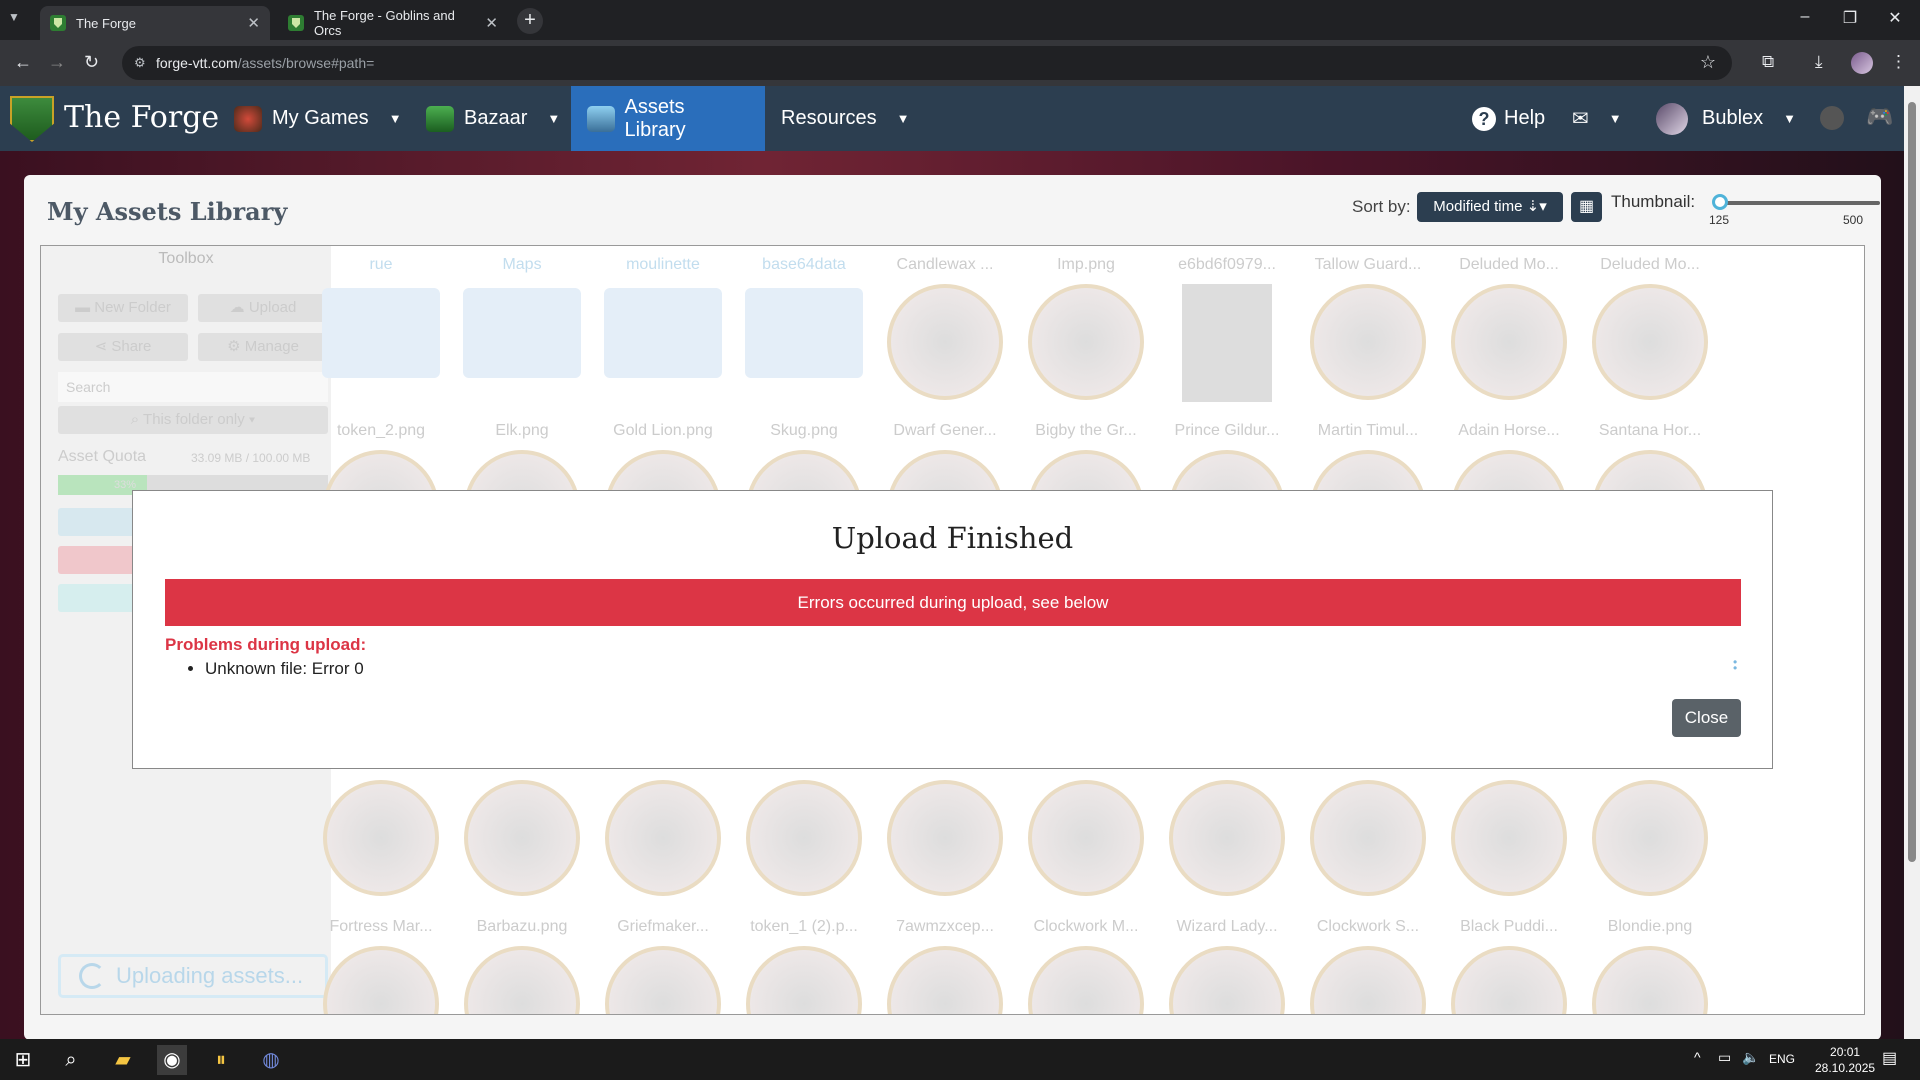  What do you see at coordinates (266, 644) in the screenshot?
I see `problems-heading: Problems during upload:` at bounding box center [266, 644].